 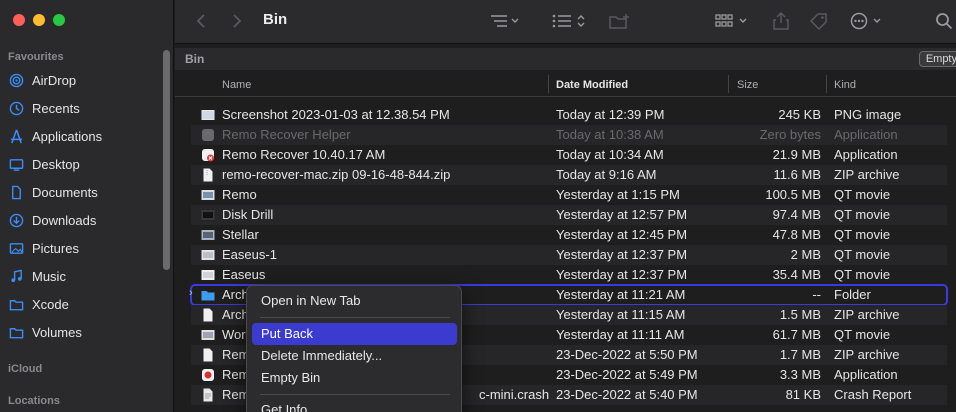 What do you see at coordinates (50, 304) in the screenshot?
I see `sidebar-item-label: Xcode` at bounding box center [50, 304].